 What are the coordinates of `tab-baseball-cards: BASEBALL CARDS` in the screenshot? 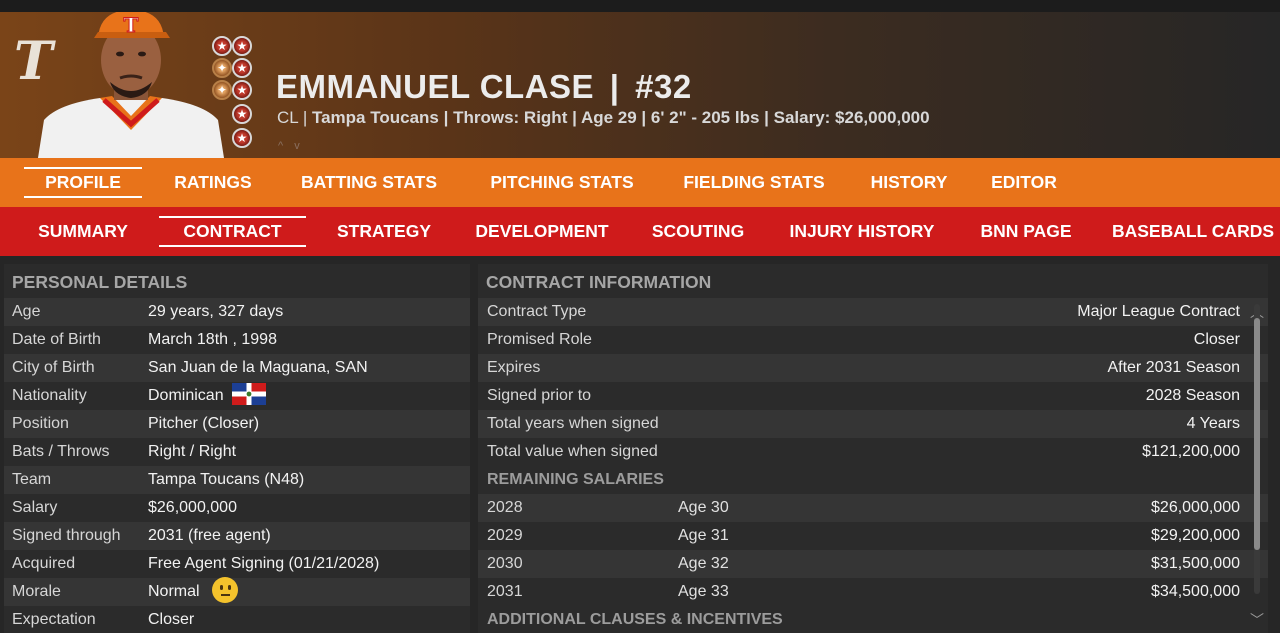 It's located at (1193, 231).